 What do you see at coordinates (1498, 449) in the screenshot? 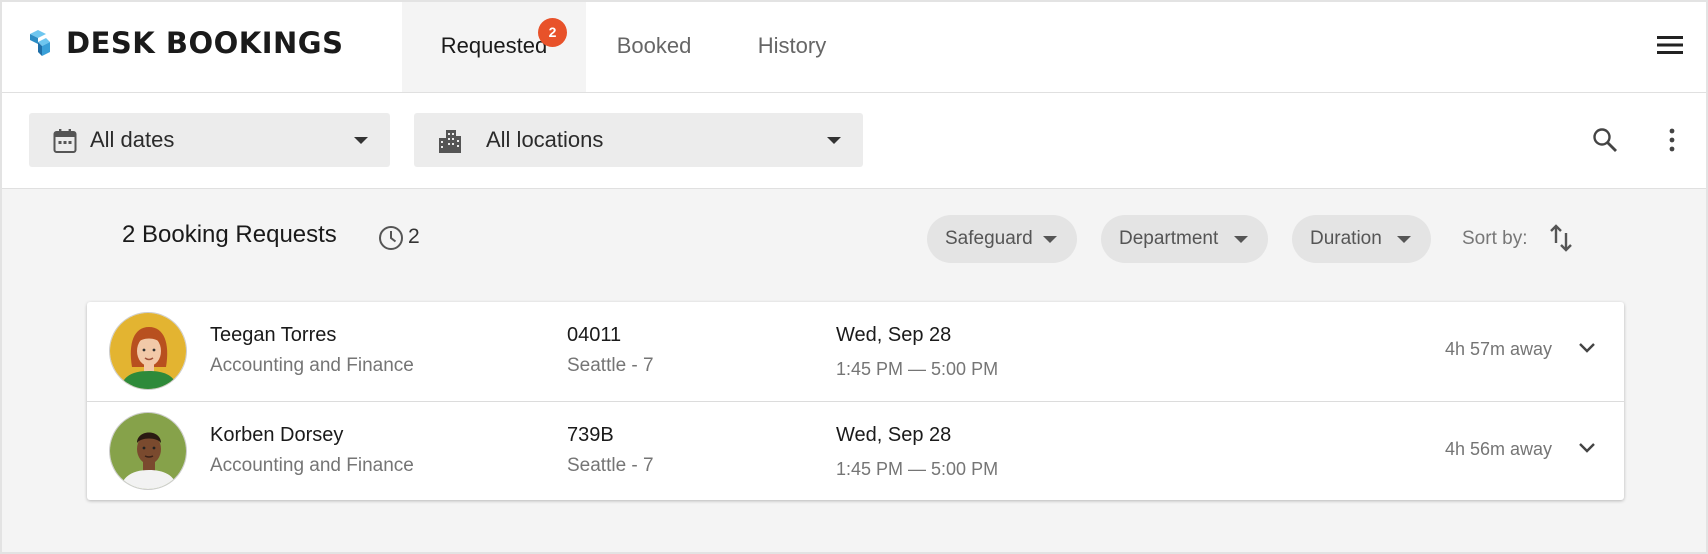
I see `time-until-booking: 4h 56m away` at bounding box center [1498, 449].